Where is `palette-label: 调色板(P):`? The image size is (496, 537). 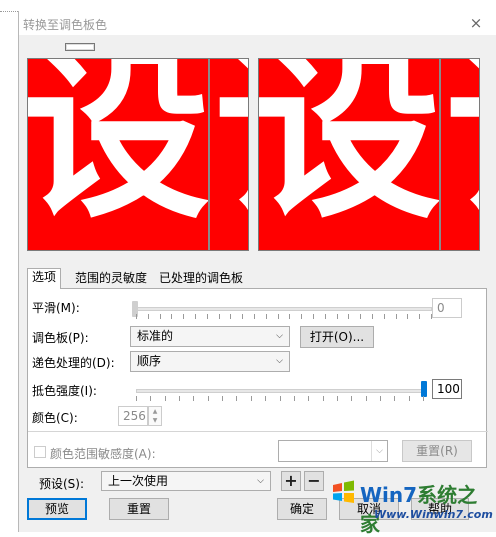
palette-label: 调色板(P): is located at coordinates (60, 338).